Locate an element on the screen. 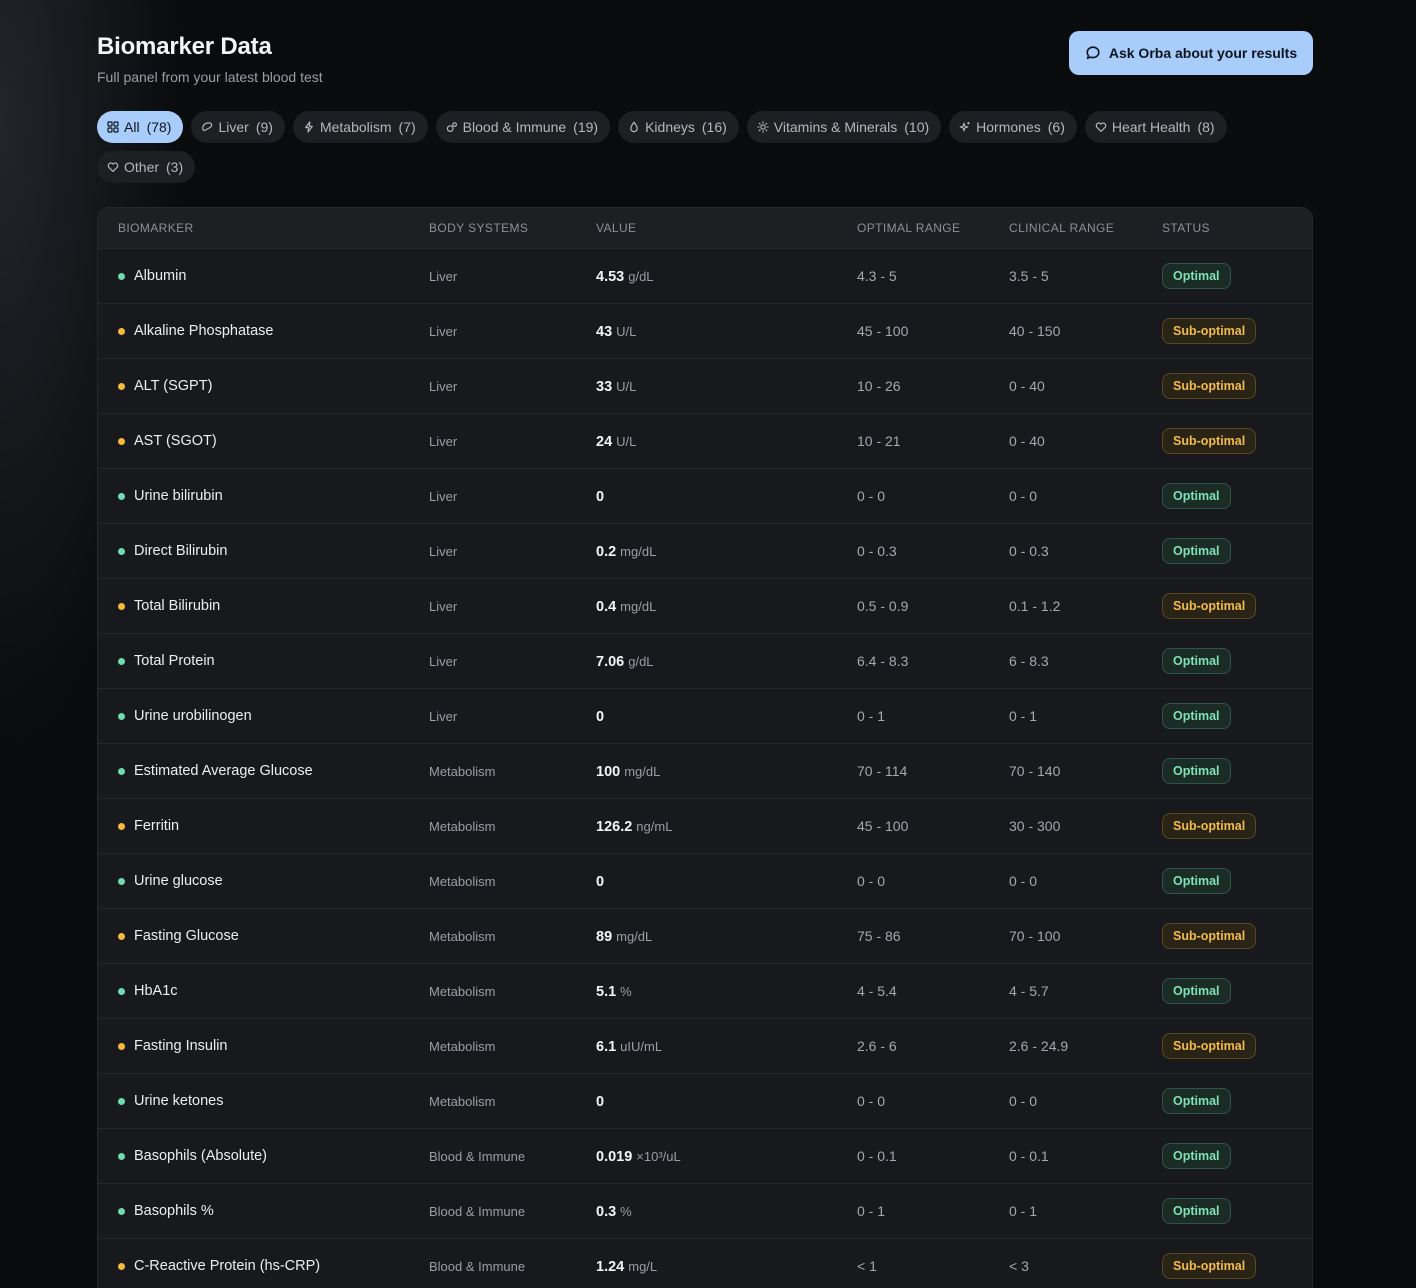 This screenshot has height=1288, width=1416. biomarker-value: 4.53 is located at coordinates (610, 276).